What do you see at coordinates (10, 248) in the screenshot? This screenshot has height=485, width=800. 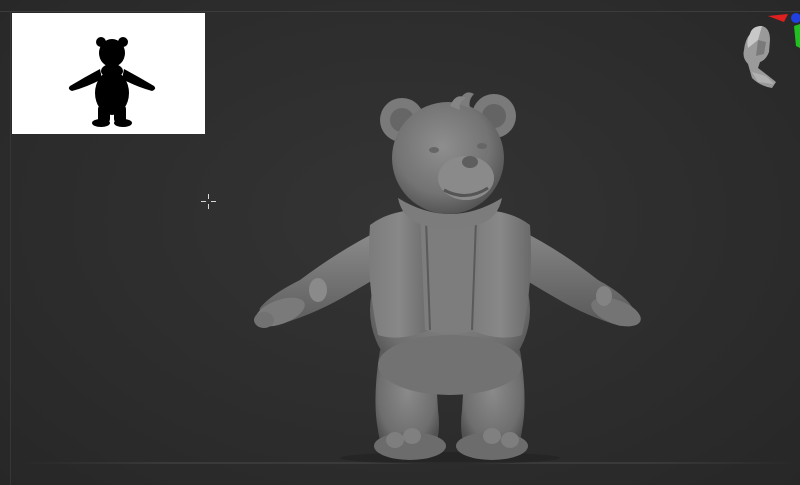 I see `viewport-left-border` at bounding box center [10, 248].